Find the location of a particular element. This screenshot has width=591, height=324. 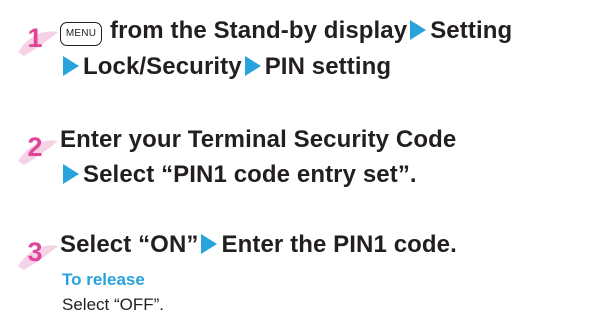

menu-key-icon: MENU is located at coordinates (81, 34).